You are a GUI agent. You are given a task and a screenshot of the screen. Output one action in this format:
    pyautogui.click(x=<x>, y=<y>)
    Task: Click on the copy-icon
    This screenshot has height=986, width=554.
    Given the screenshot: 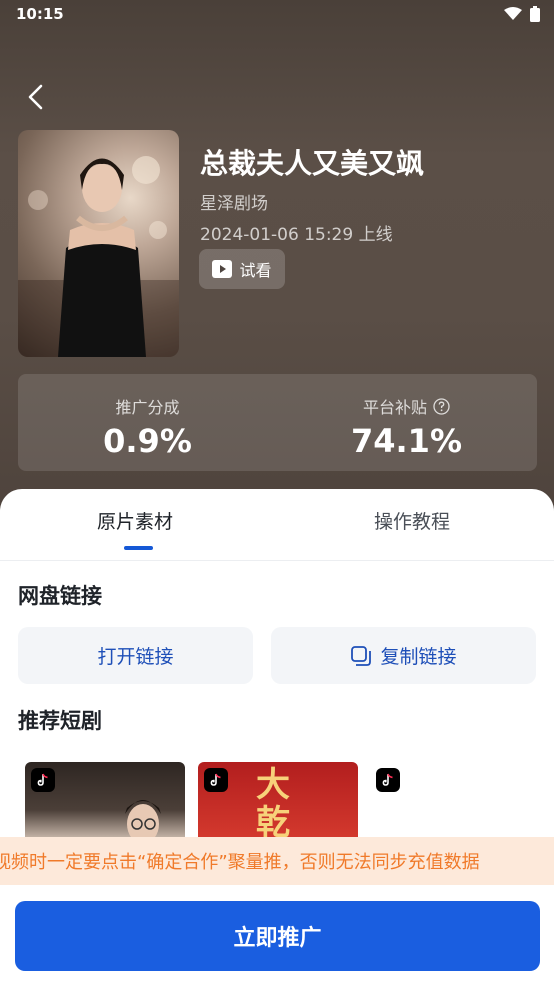 What is the action you would take?
    pyautogui.click(x=361, y=655)
    